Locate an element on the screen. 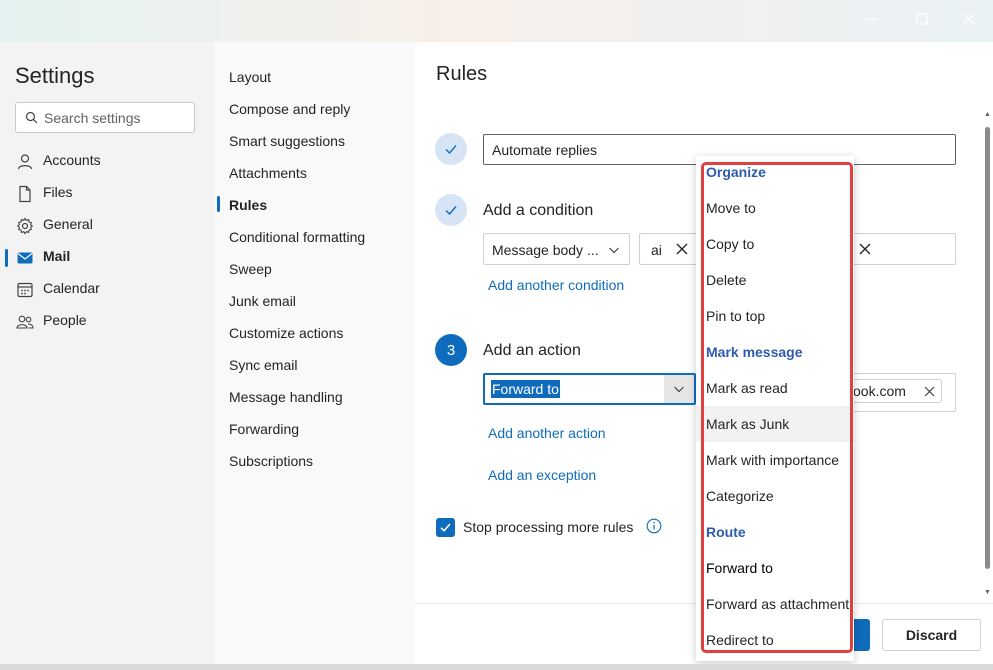 The height and width of the screenshot is (670, 993). forward-recipient-field: ook.com is located at coordinates (900, 392).